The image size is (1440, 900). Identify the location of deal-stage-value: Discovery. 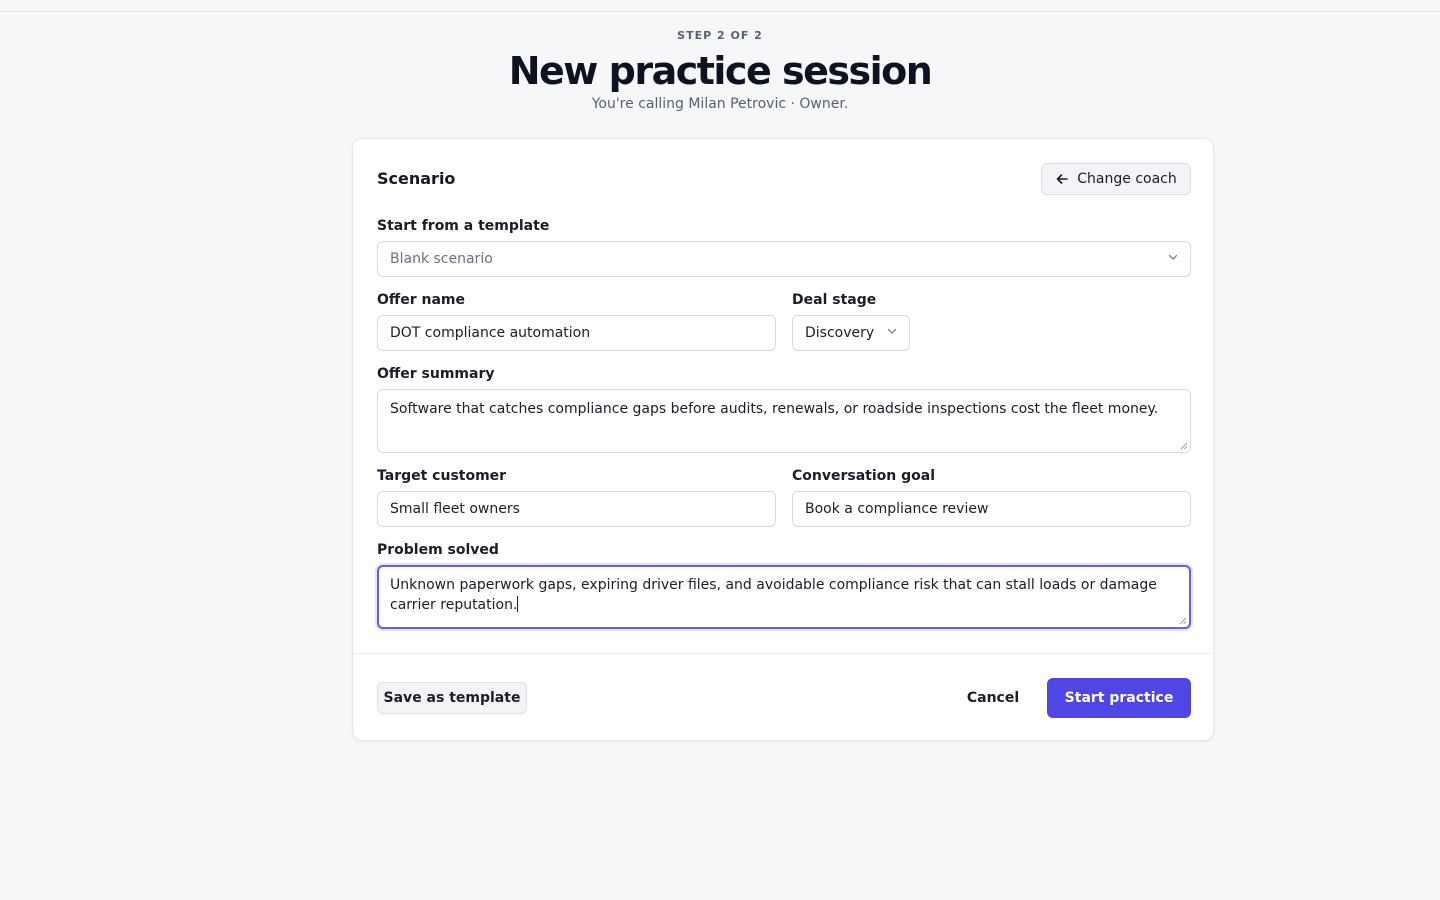
(840, 333).